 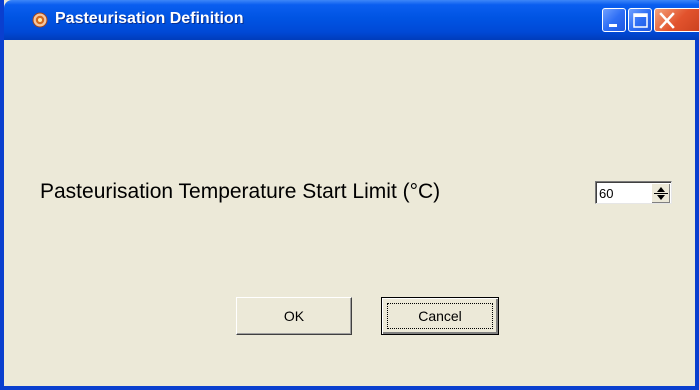 What do you see at coordinates (661, 189) in the screenshot?
I see `arrow-up-icon` at bounding box center [661, 189].